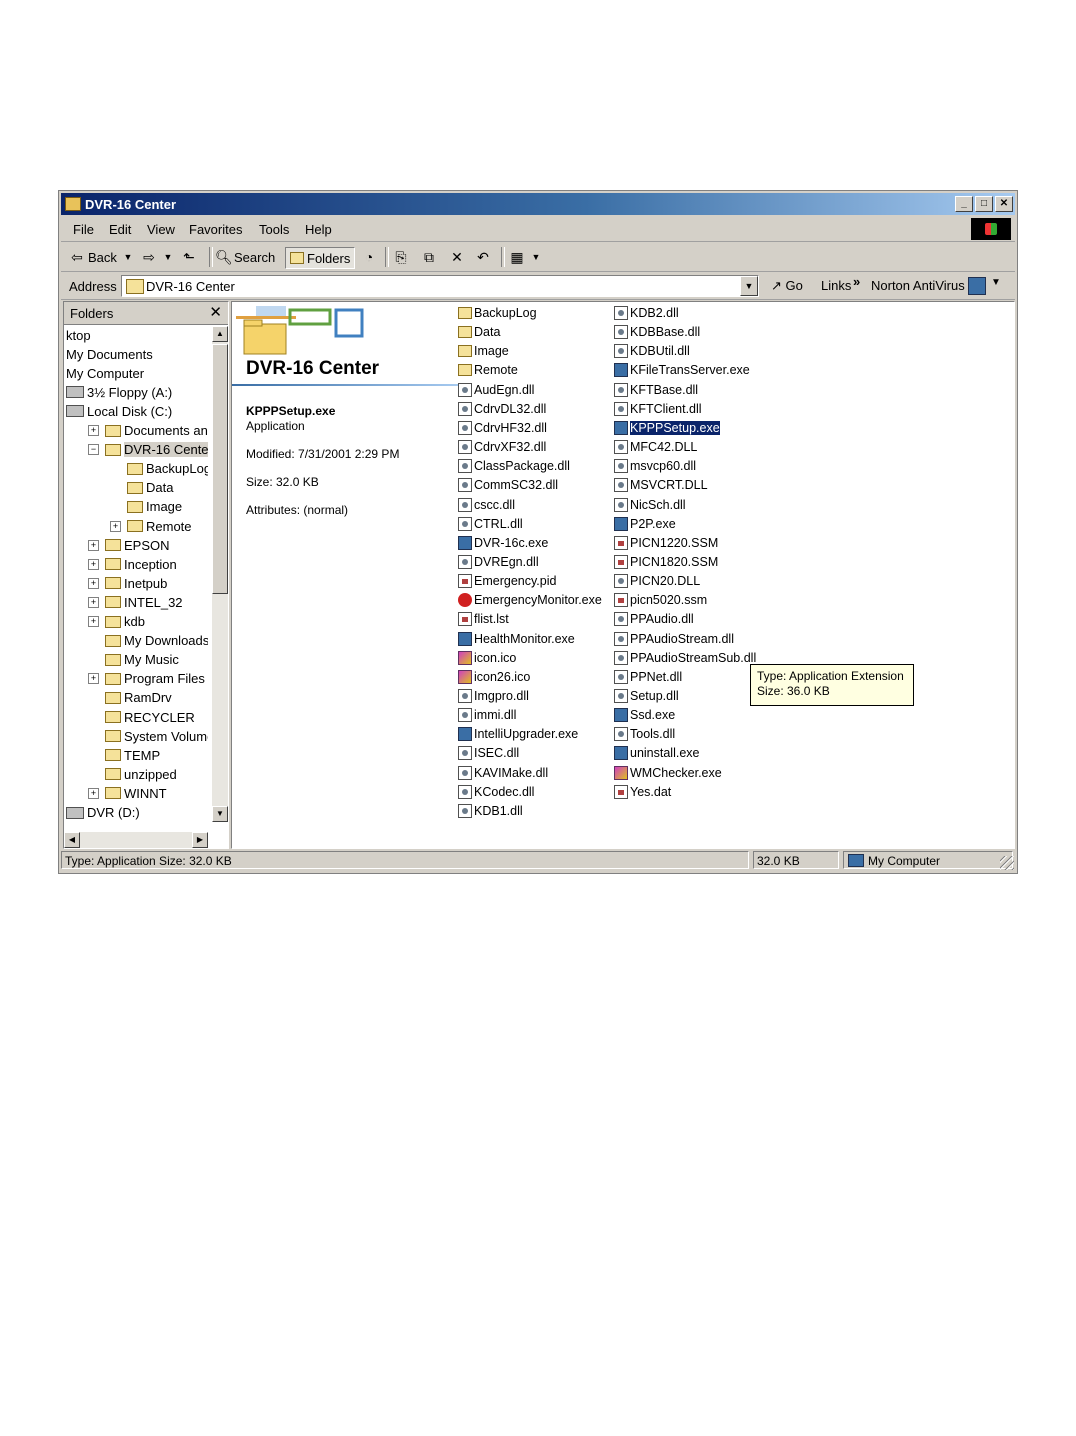  Describe the element at coordinates (493, 696) in the screenshot. I see `file-item: Imgpro.dll` at that location.